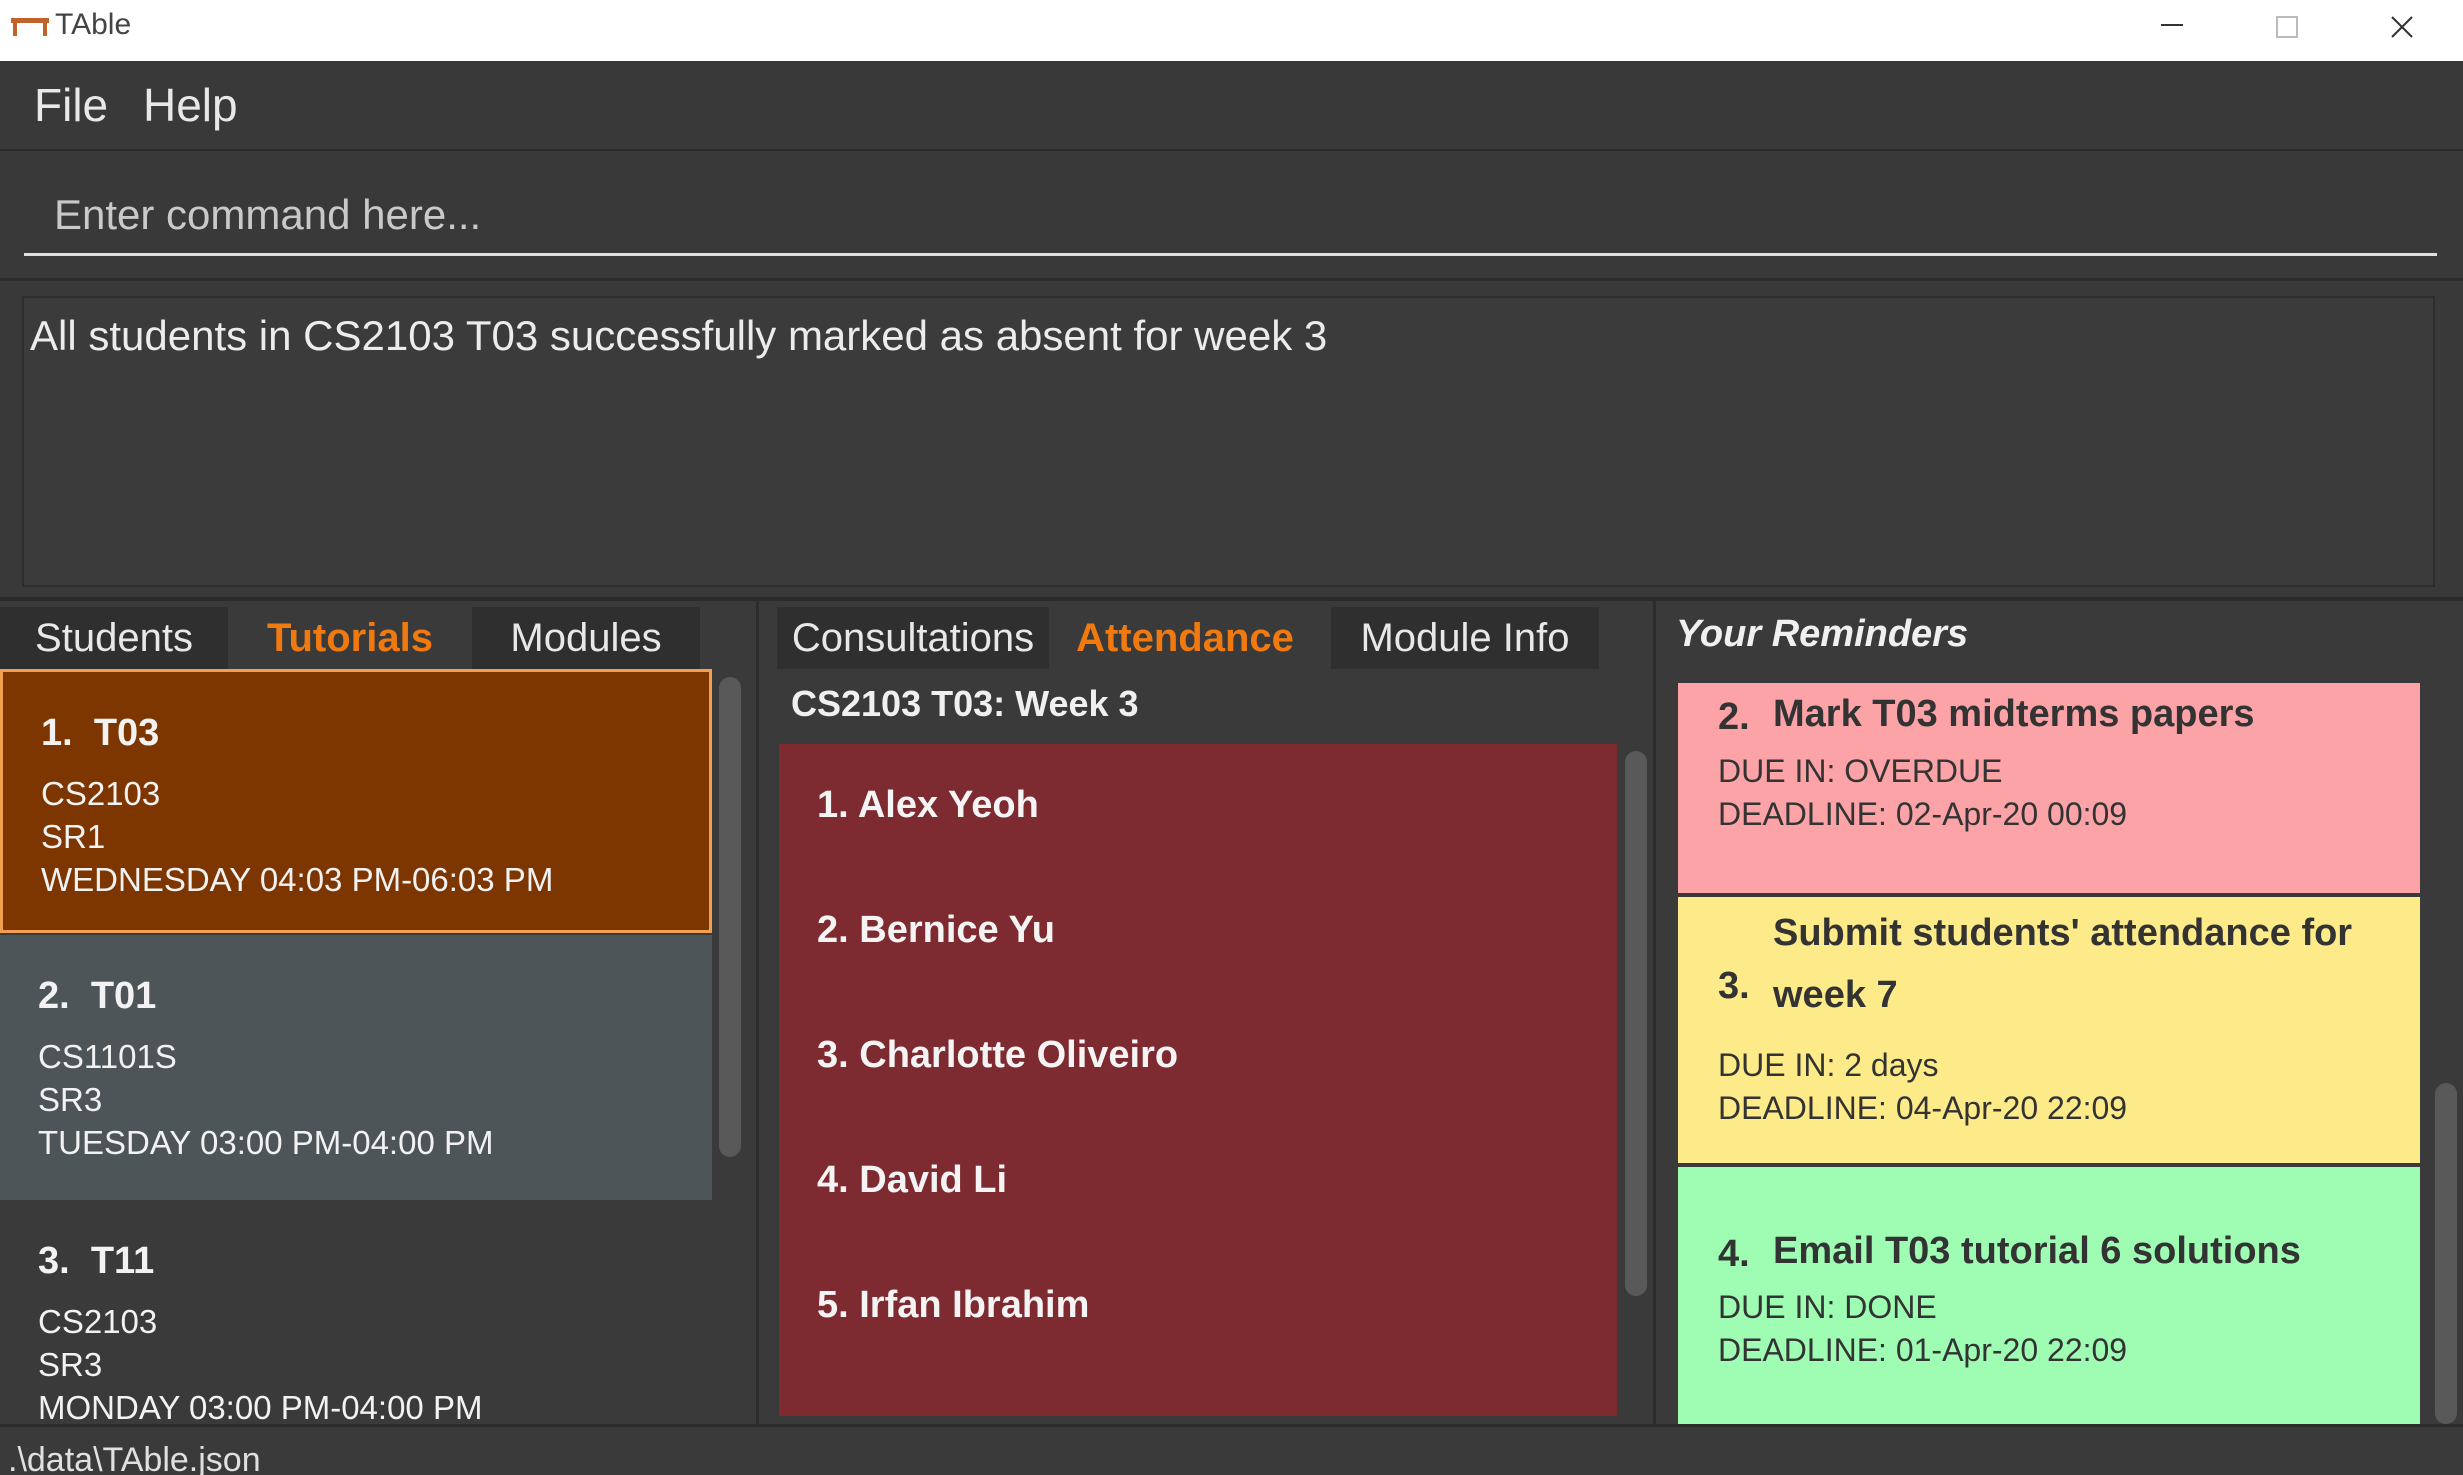 This screenshot has width=2463, height=1475. I want to click on reminders-title: Your Reminders, so click(1822, 634).